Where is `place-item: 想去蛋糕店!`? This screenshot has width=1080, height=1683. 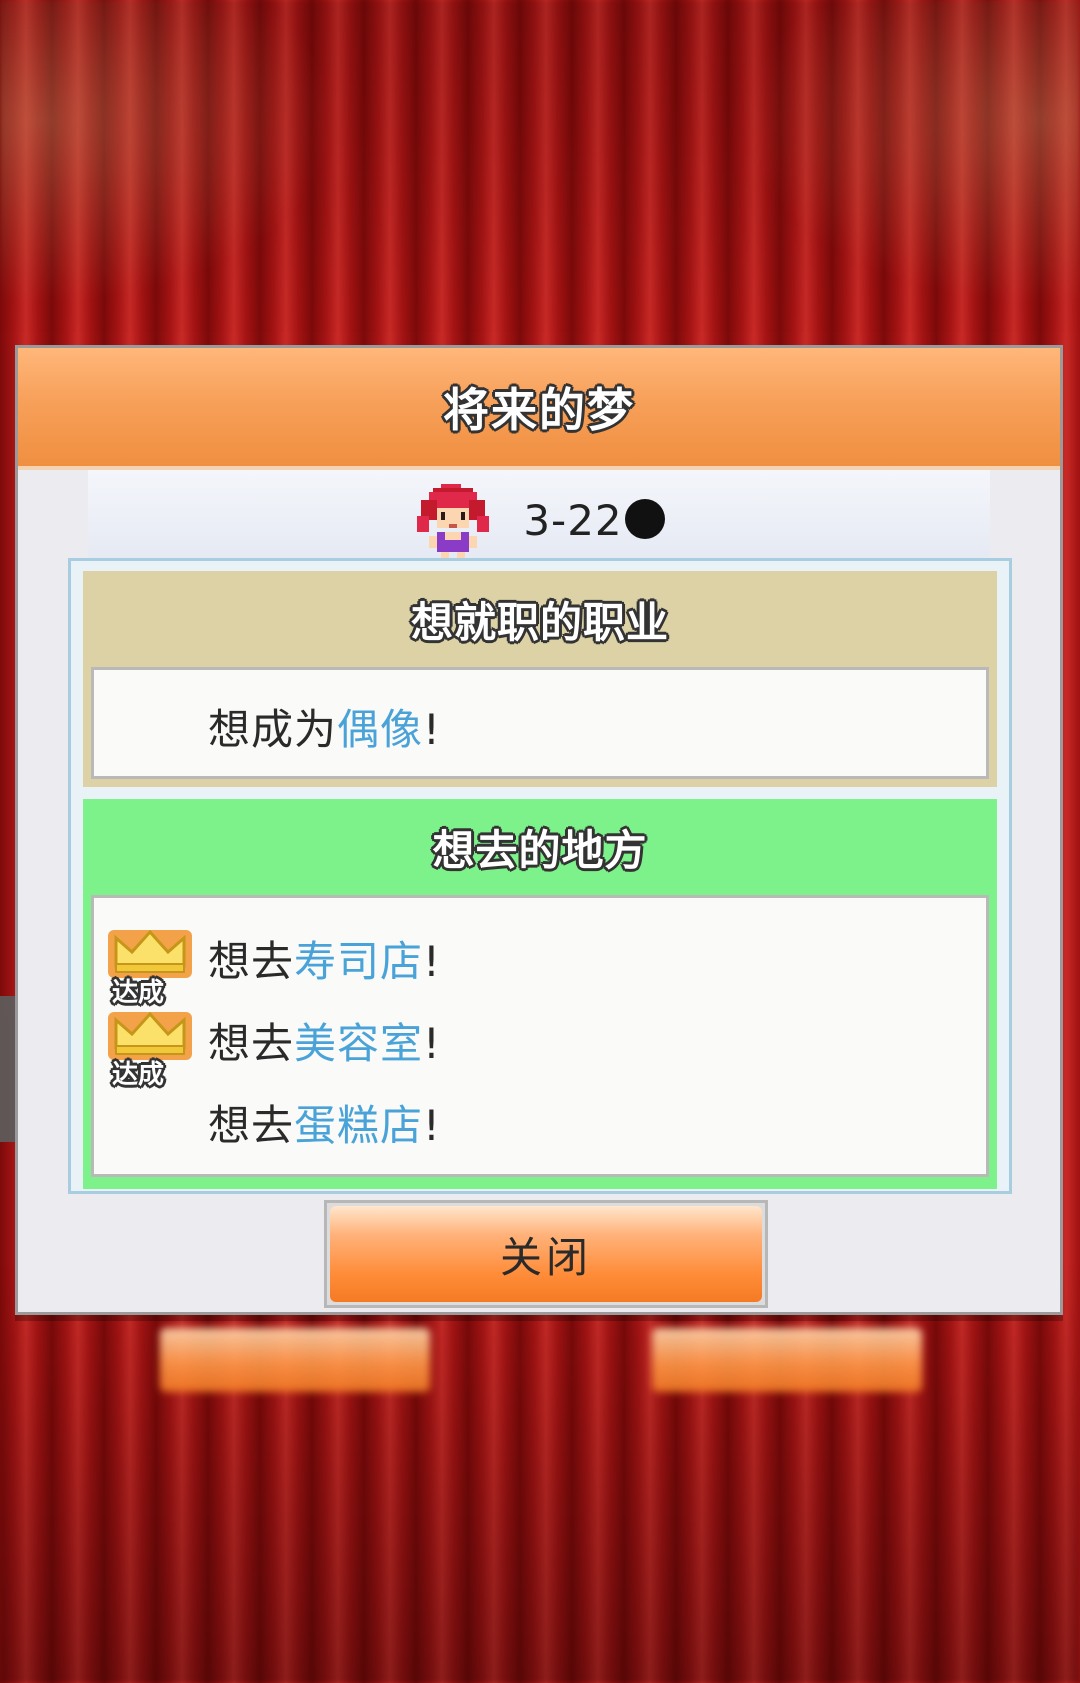
place-item: 想去蛋糕店! is located at coordinates (324, 1125).